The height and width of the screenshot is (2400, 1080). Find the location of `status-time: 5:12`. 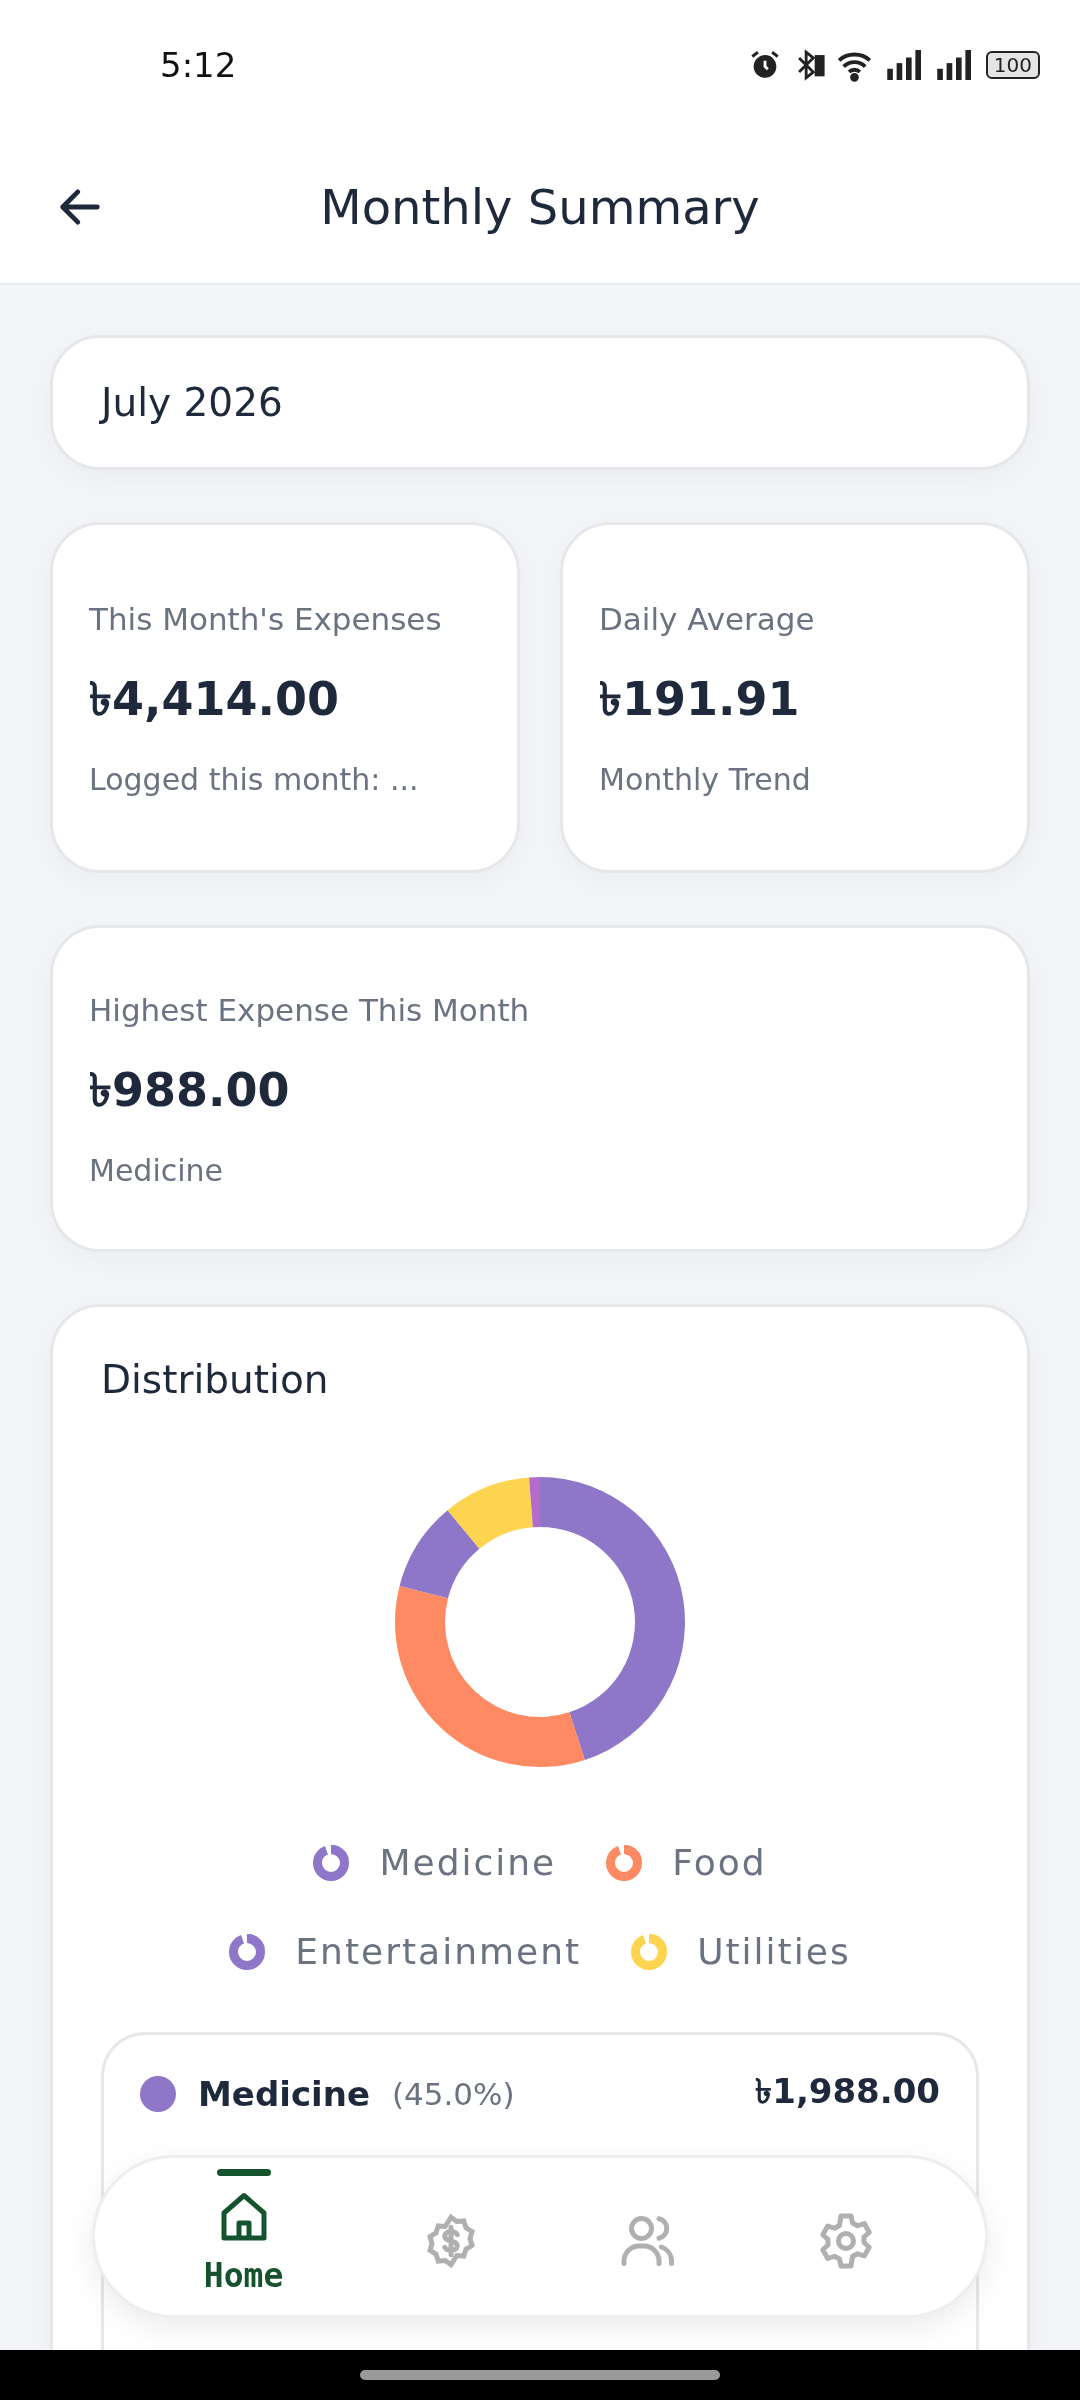

status-time: 5:12 is located at coordinates (198, 65).